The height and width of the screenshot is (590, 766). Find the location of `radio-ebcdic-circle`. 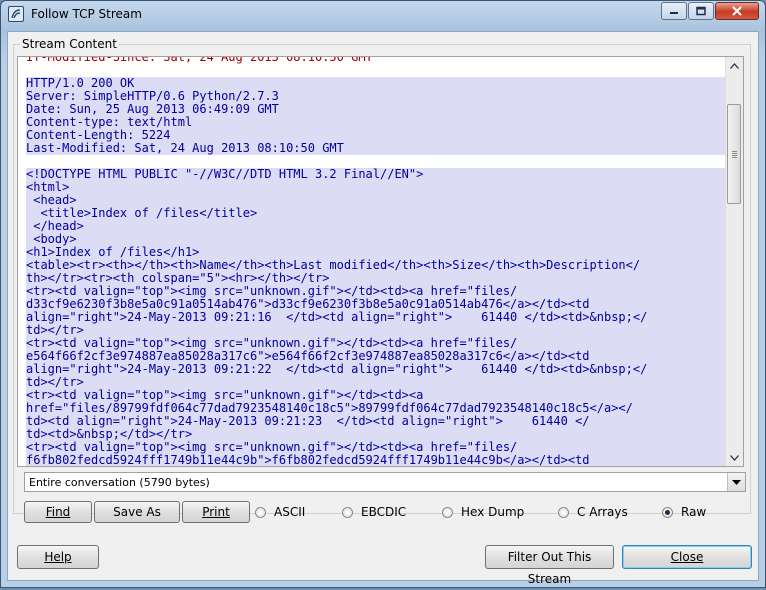

radio-ebcdic-circle is located at coordinates (347, 512).